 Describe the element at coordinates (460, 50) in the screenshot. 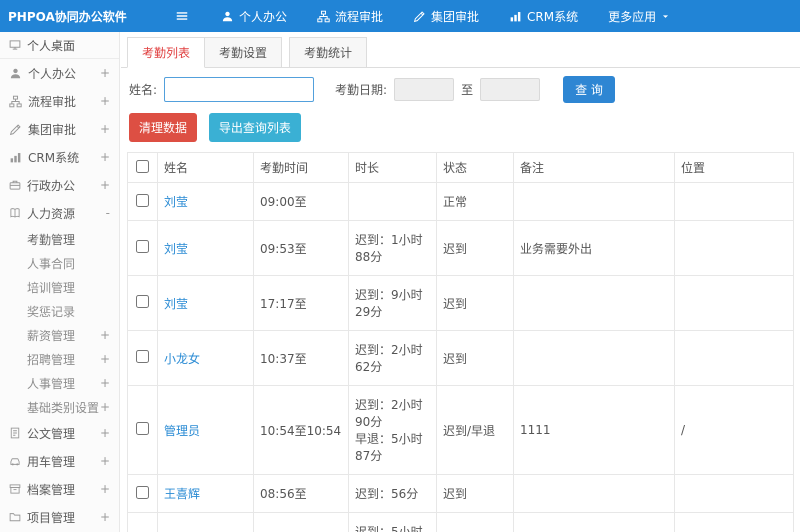

I see `tab-bar: 考勤列表 考勤设置 考勤统计` at that location.